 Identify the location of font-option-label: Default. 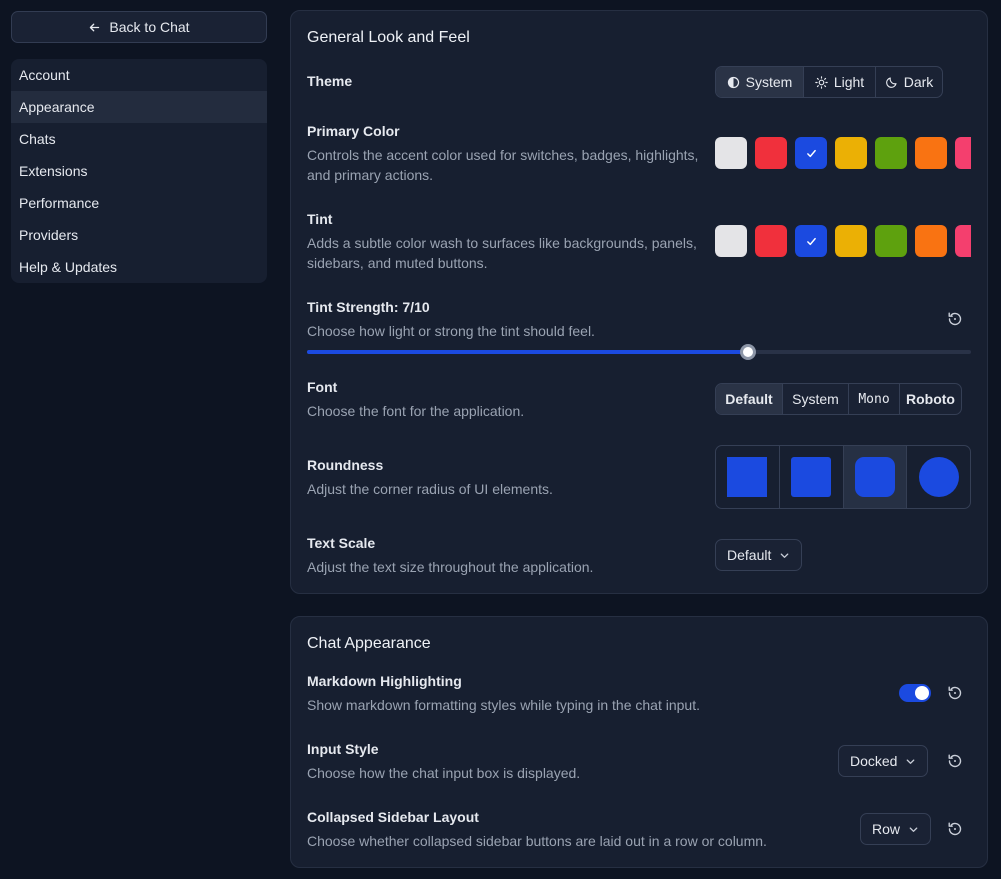
(749, 399).